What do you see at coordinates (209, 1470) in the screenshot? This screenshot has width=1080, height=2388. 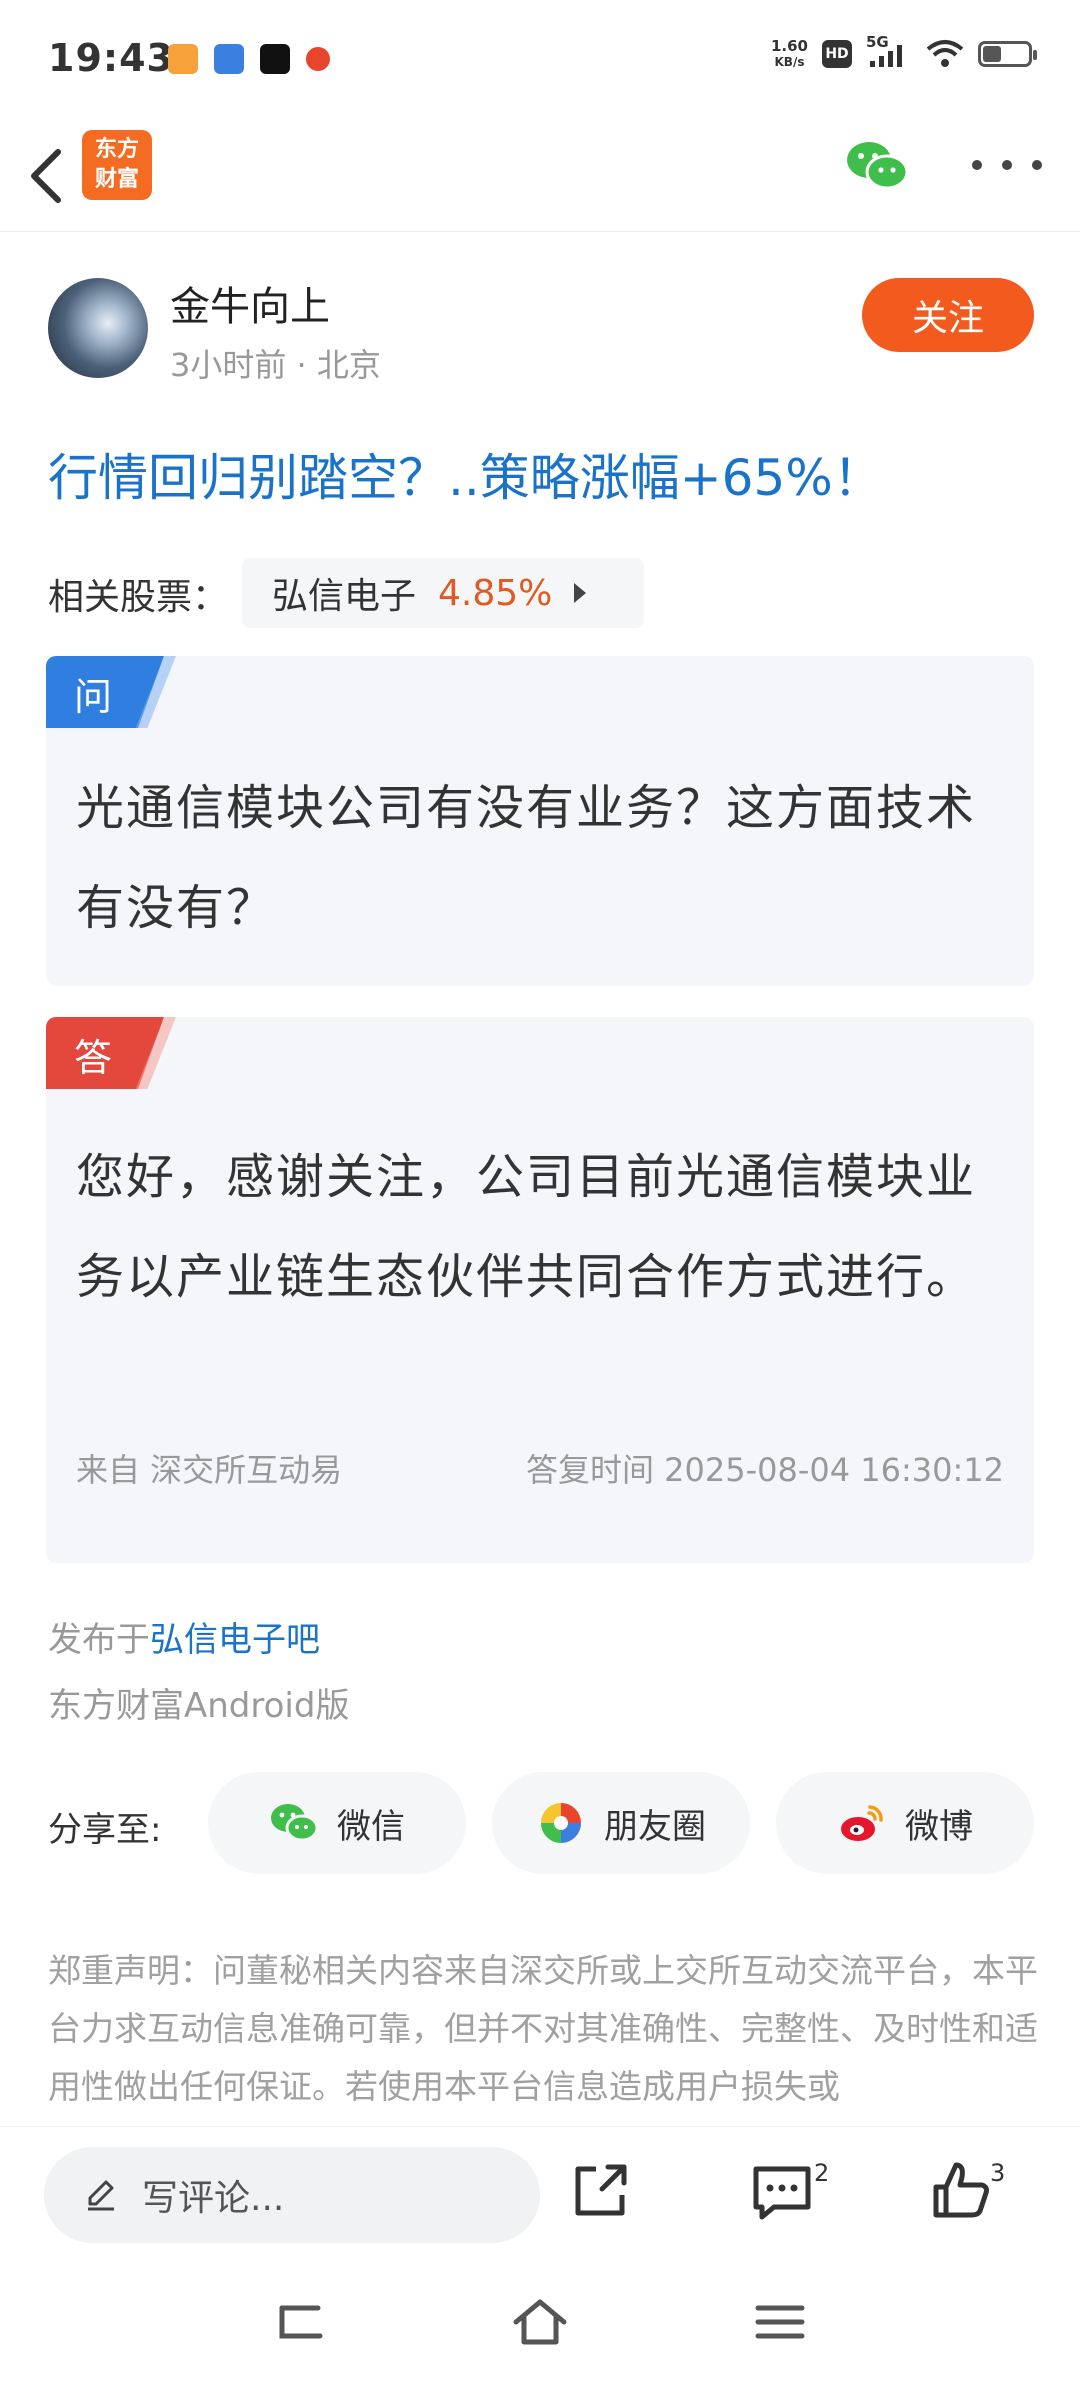 I see `answer-source: 来自 深交所互动易` at bounding box center [209, 1470].